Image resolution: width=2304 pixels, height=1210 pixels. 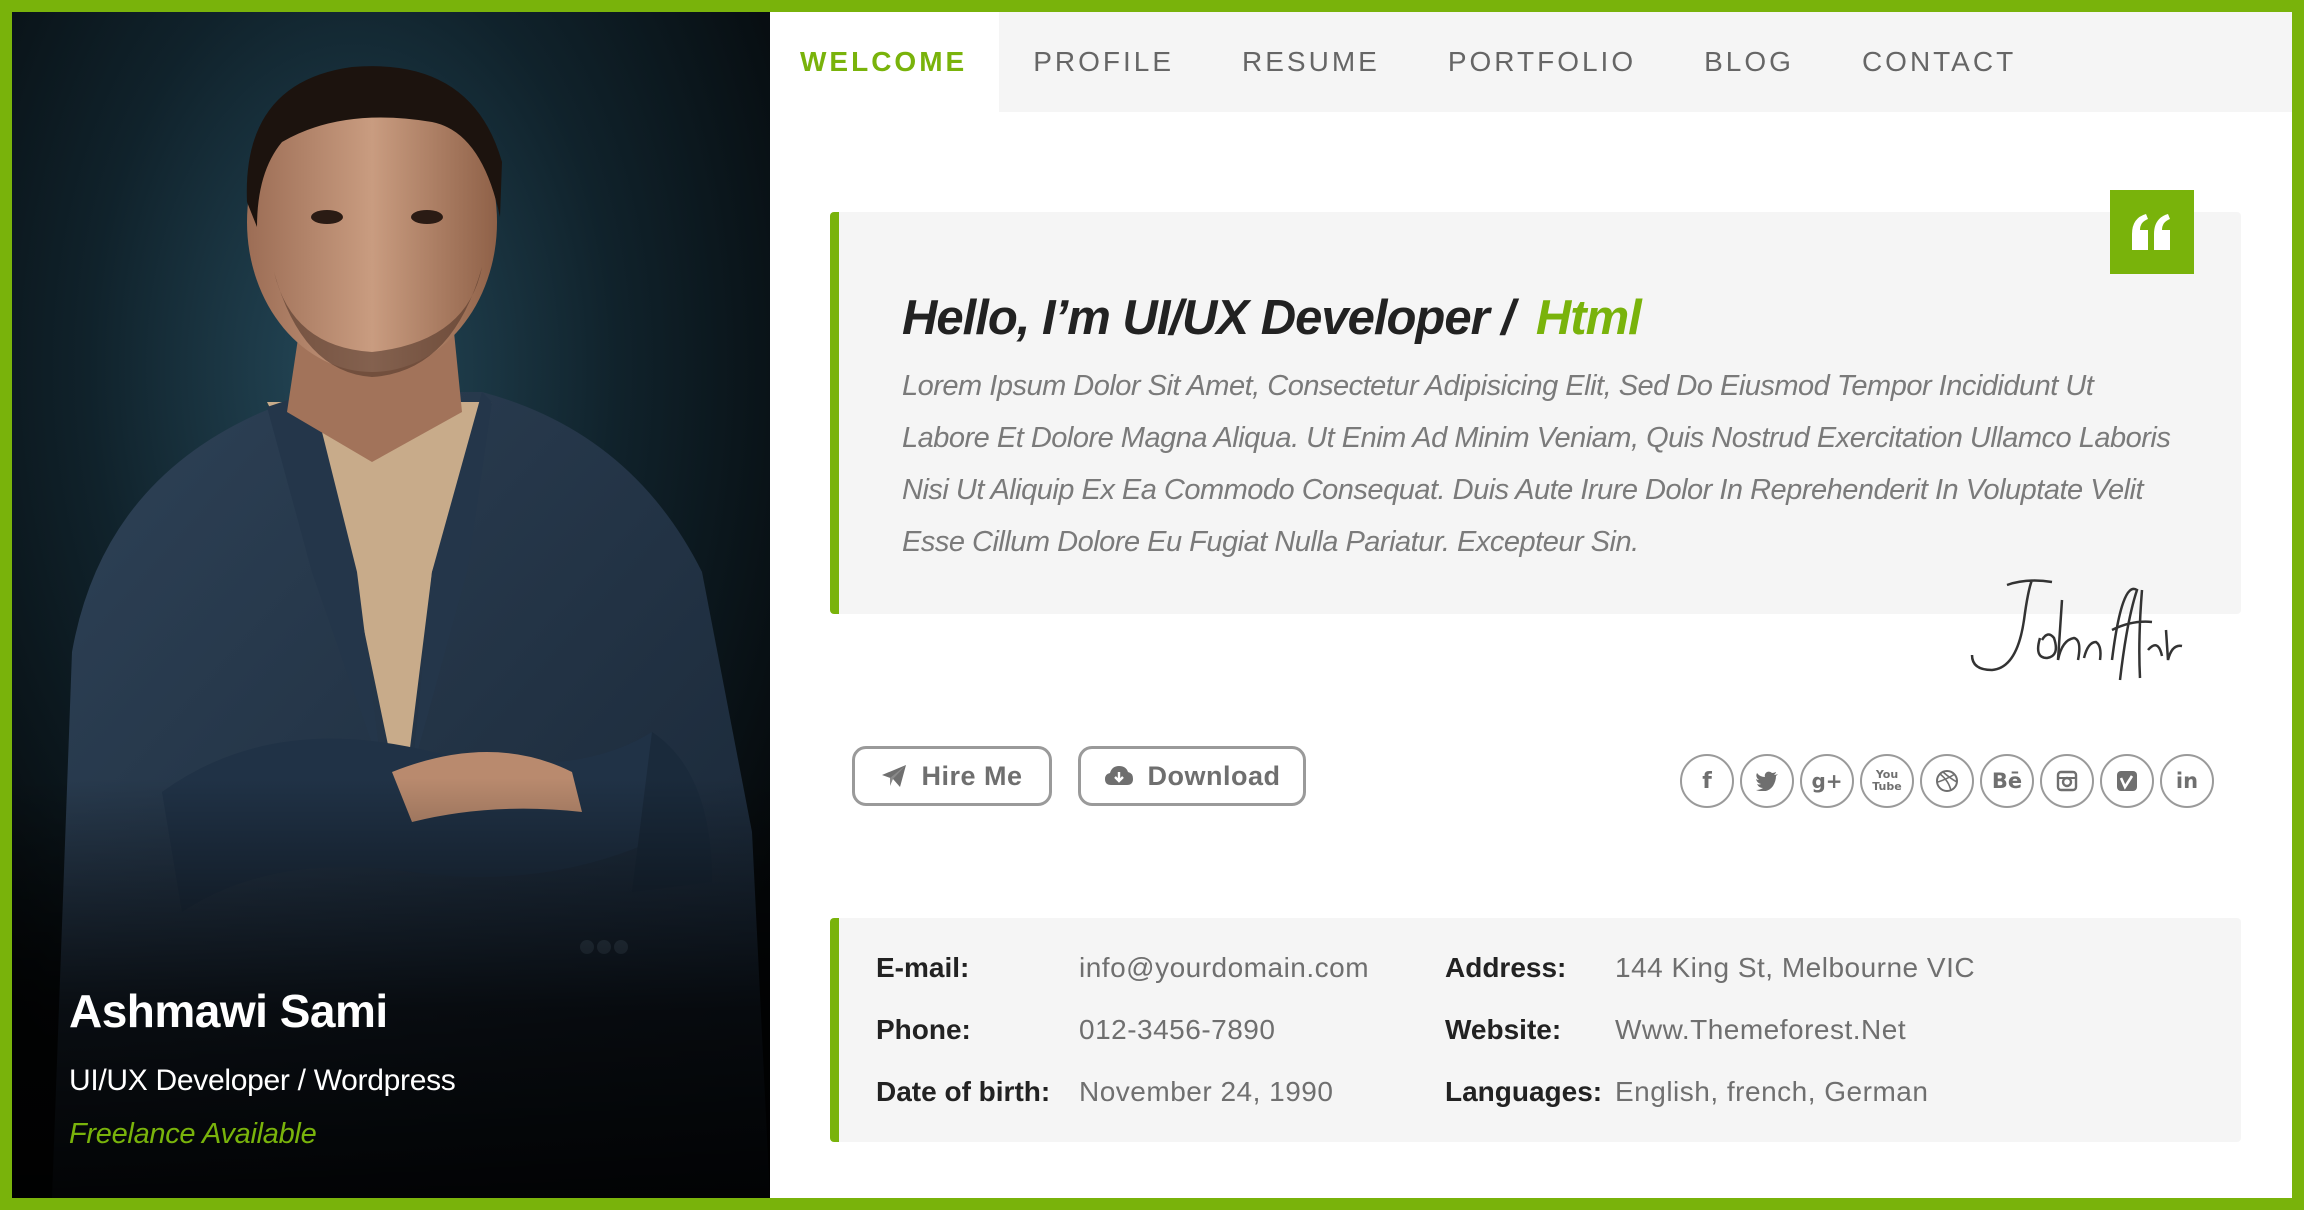 What do you see at coordinates (1588, 318) in the screenshot?
I see `headline-accent: Html` at bounding box center [1588, 318].